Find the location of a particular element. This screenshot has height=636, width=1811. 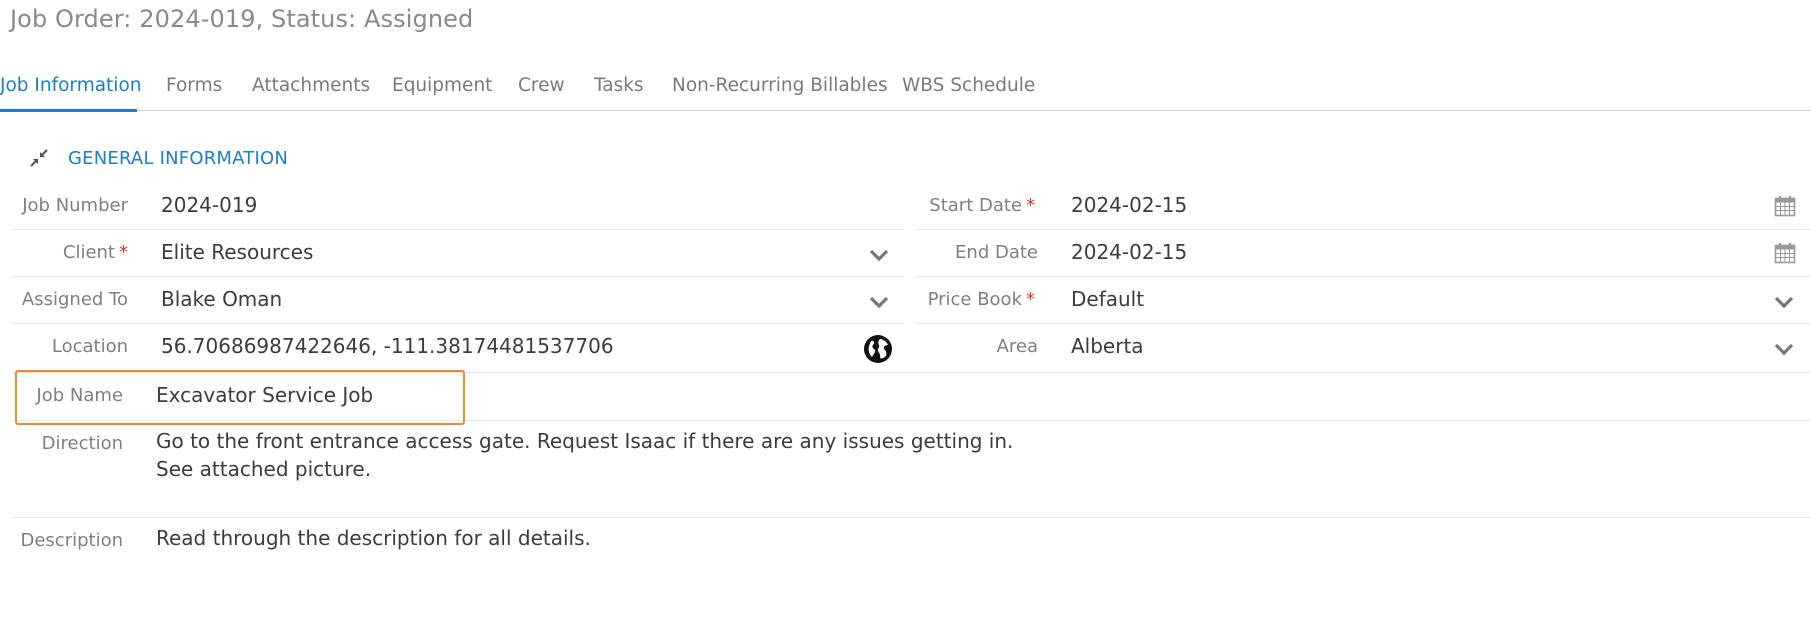

tab-job-information: Job Information is located at coordinates (71, 93).